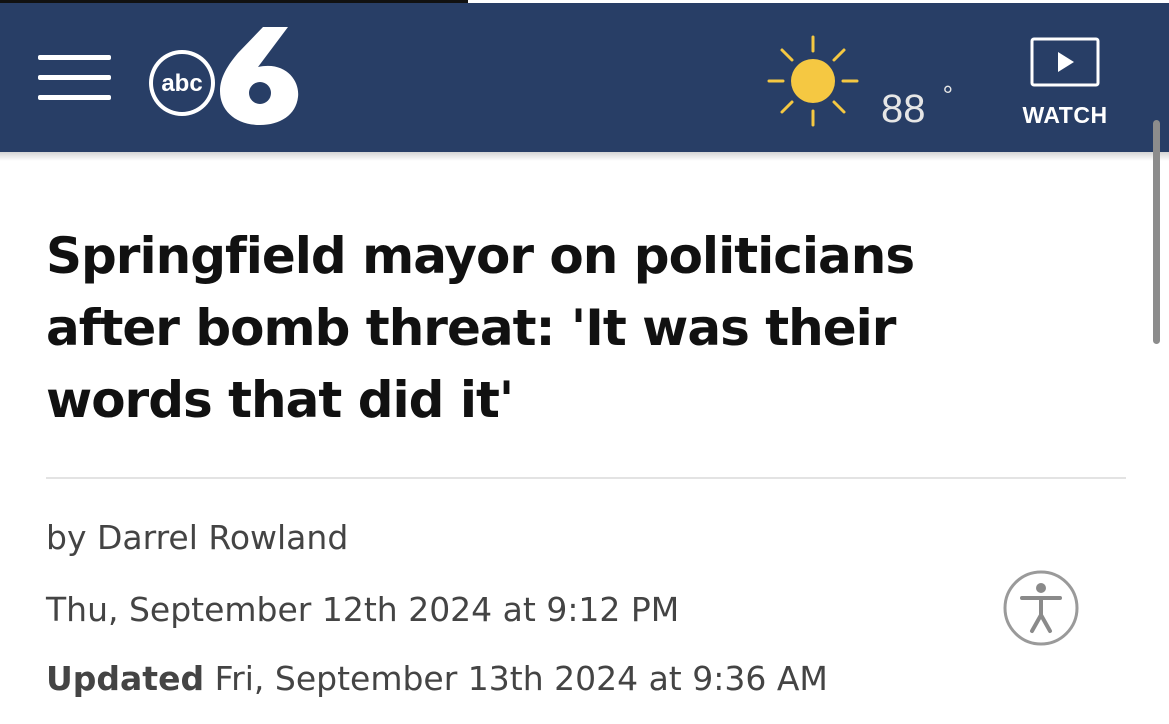  What do you see at coordinates (363, 609) in the screenshot?
I see `publish-date: Thu, September 12th 2024 at 9:12 PM` at bounding box center [363, 609].